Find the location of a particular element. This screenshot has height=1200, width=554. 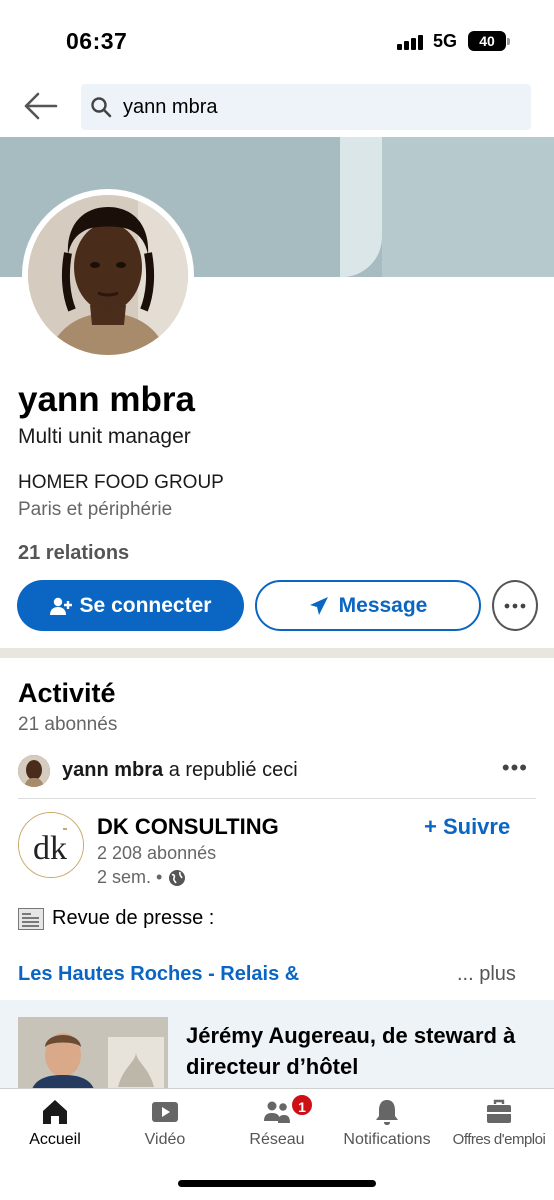

repost-text: yann mbra a republié ceci is located at coordinates (180, 770).